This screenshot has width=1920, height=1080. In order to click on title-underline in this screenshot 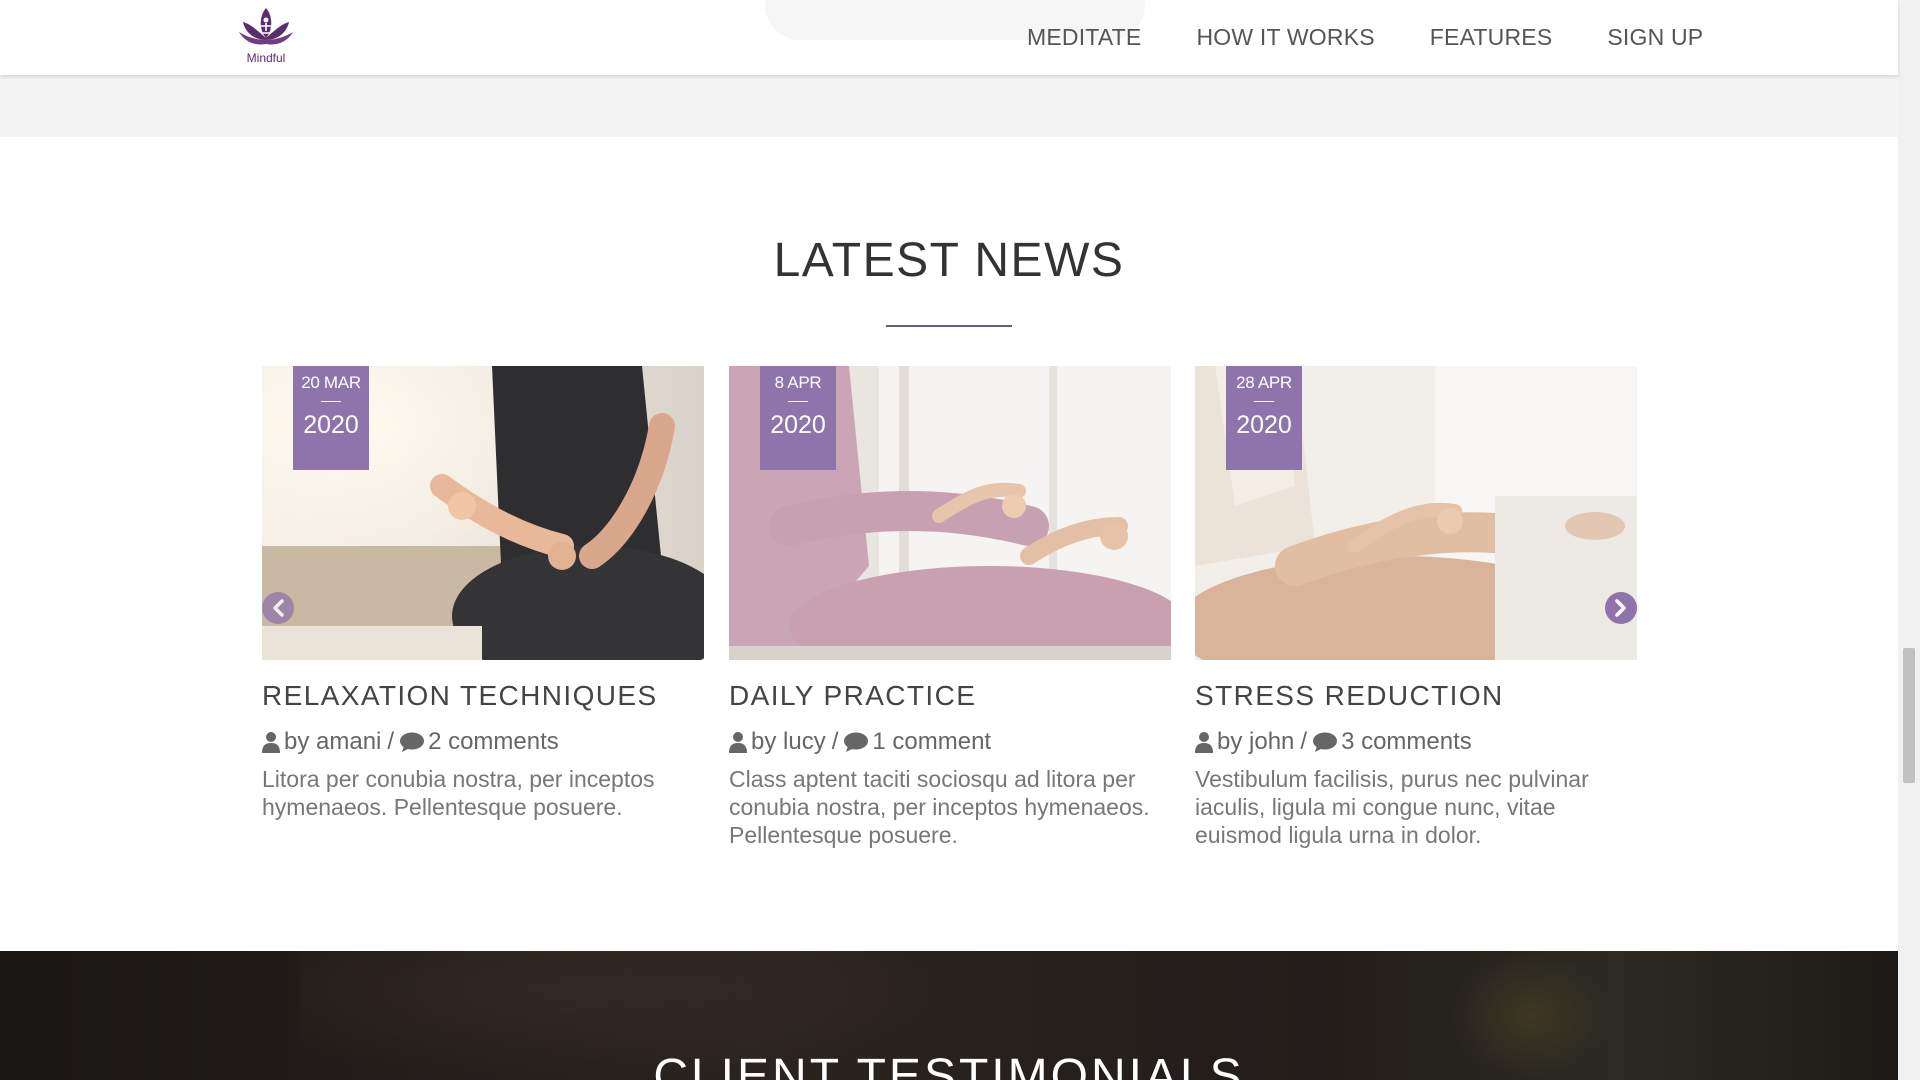, I will do `click(949, 326)`.